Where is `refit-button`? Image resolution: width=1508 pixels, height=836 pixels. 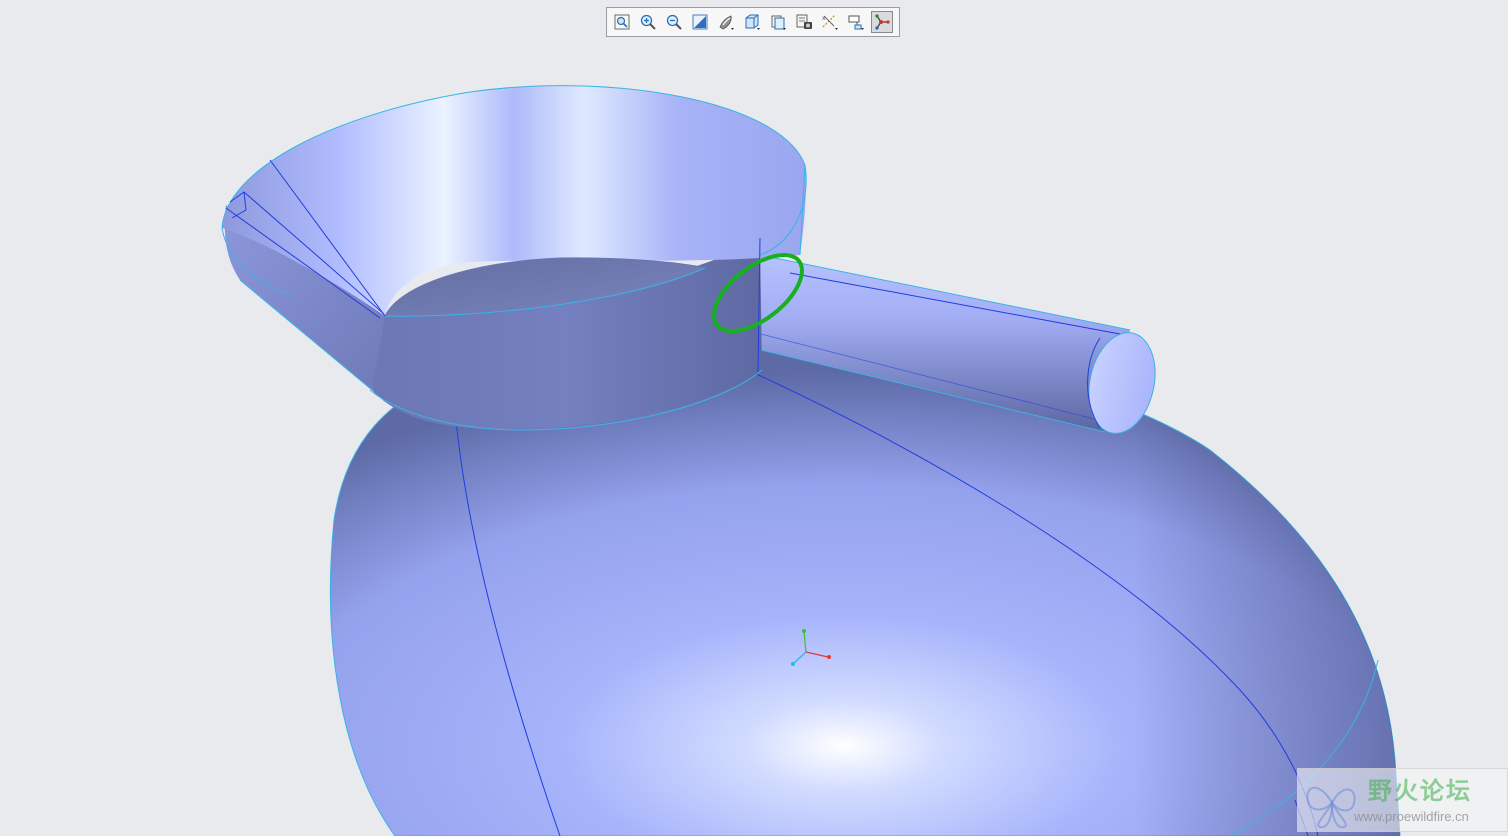
refit-button is located at coordinates (622, 22).